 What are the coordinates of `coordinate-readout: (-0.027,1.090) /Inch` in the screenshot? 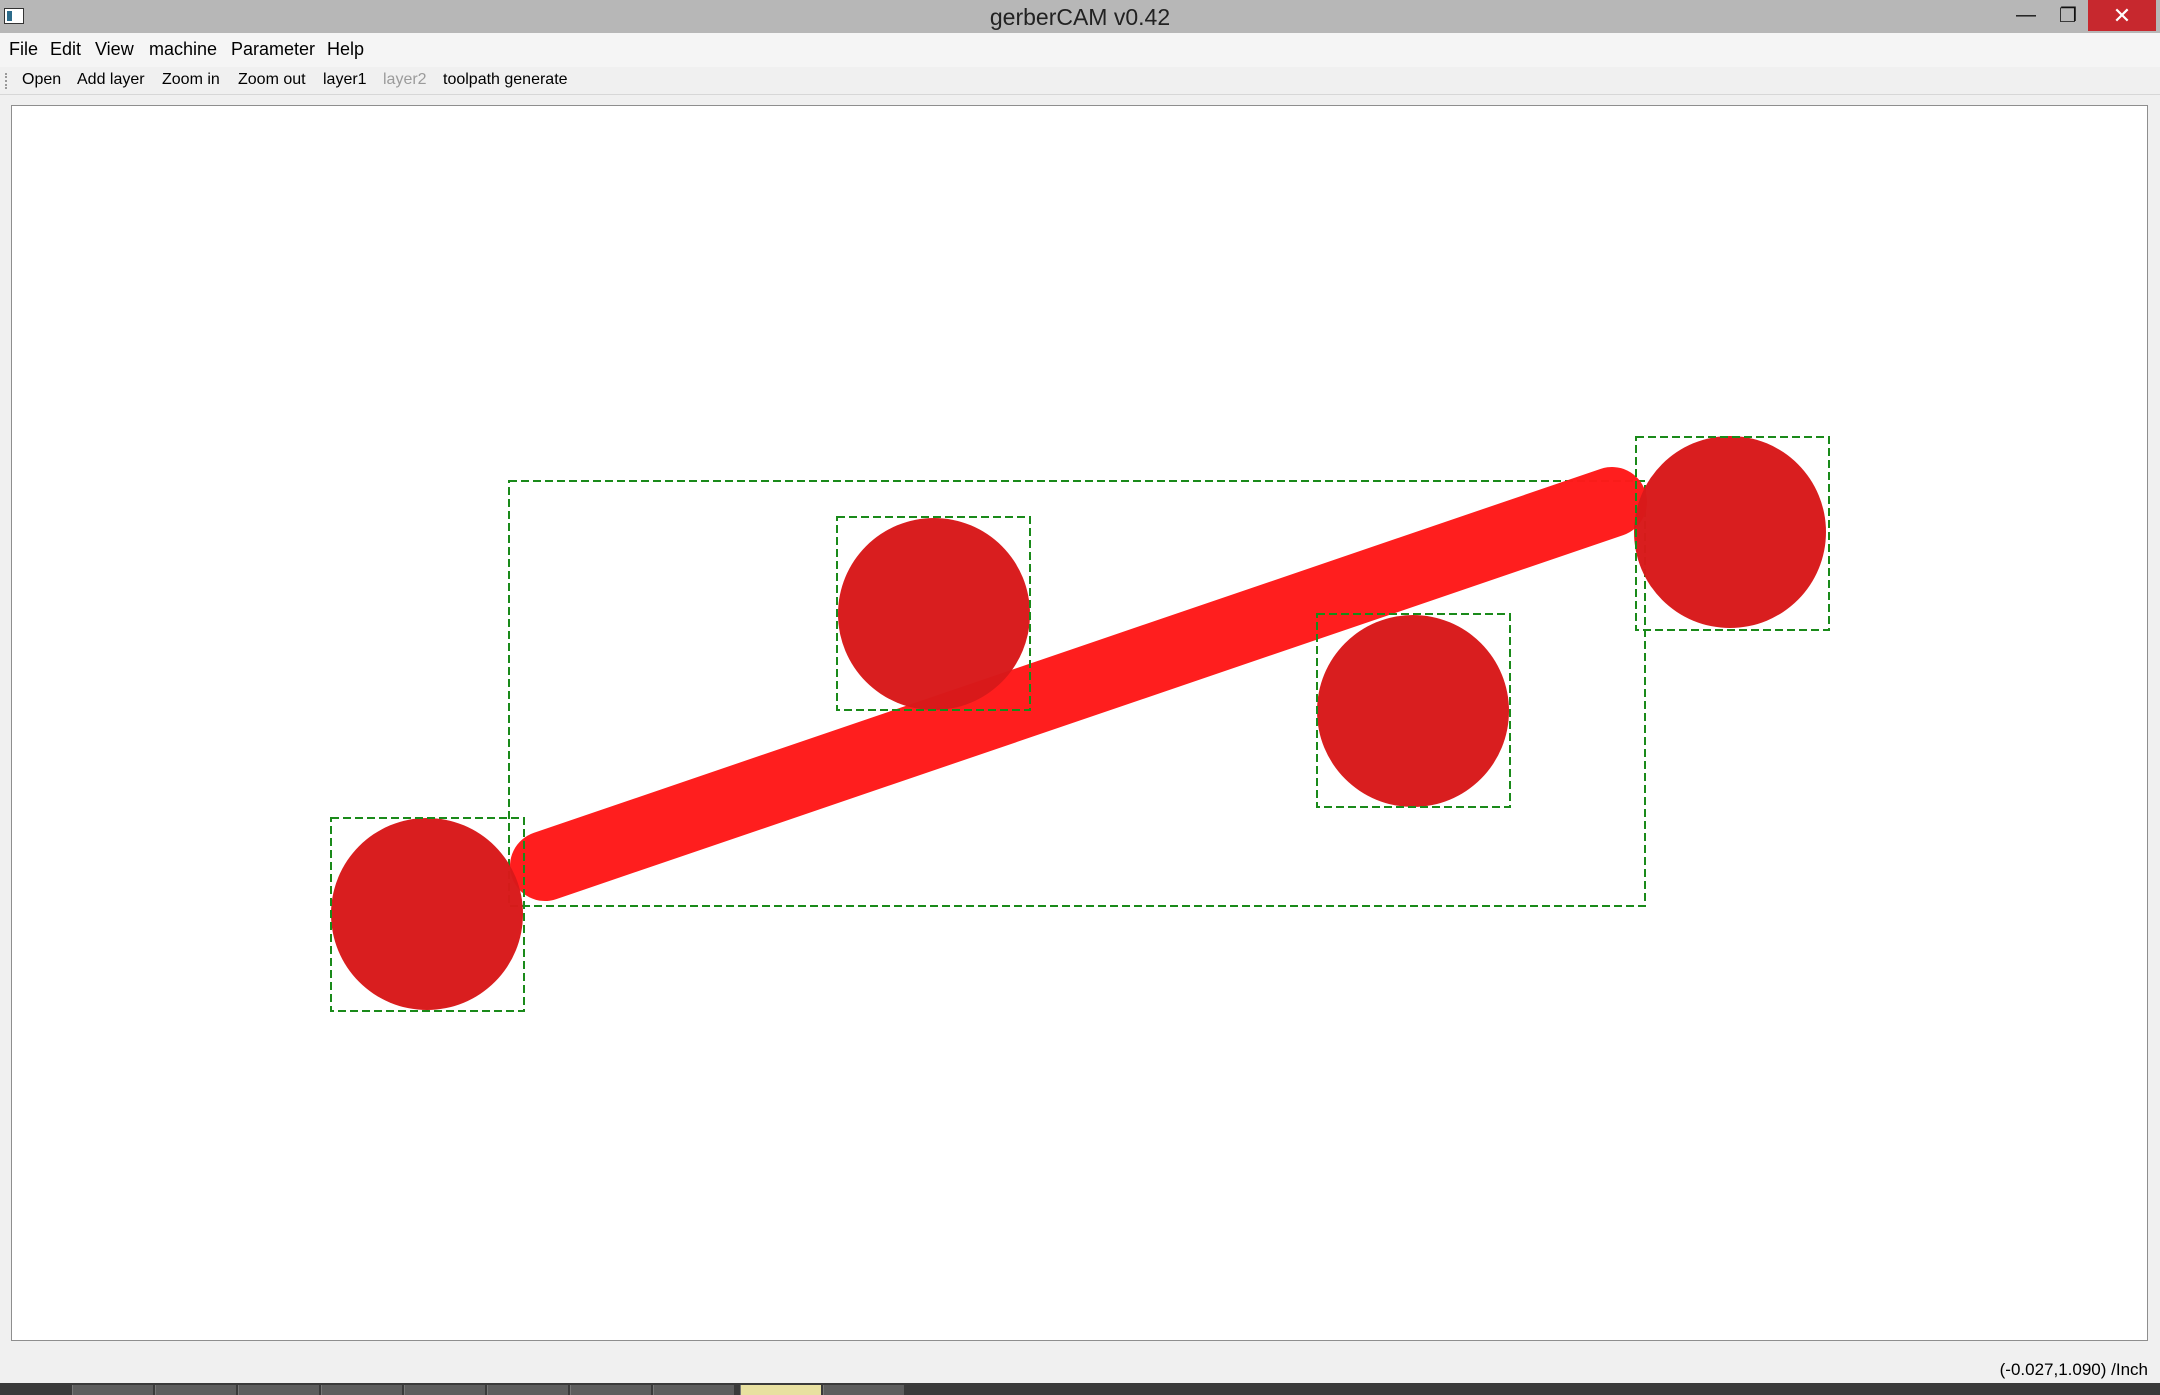 It's located at (2073, 1369).